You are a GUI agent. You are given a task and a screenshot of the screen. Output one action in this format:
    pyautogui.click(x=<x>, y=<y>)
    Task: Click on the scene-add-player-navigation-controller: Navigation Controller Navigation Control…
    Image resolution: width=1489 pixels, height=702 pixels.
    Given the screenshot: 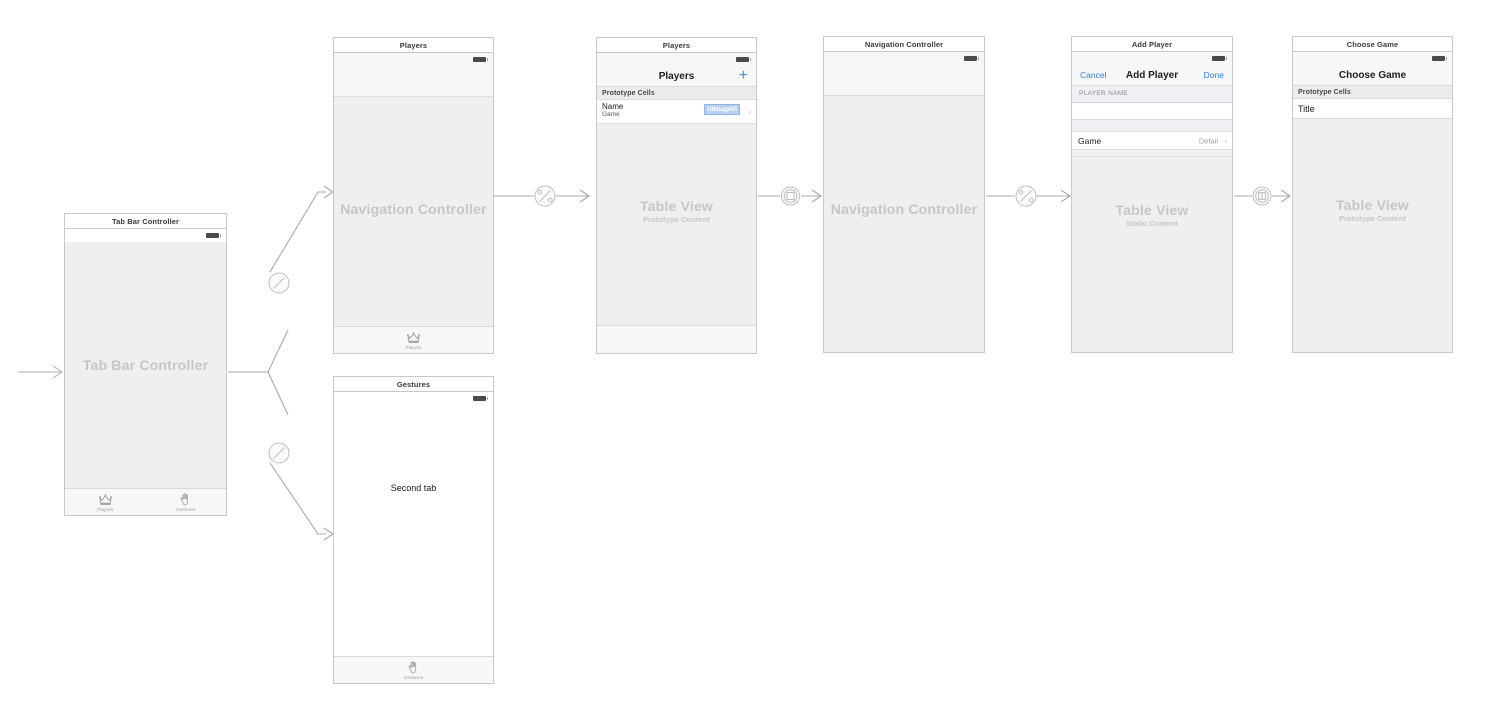 What is the action you would take?
    pyautogui.click(x=904, y=194)
    